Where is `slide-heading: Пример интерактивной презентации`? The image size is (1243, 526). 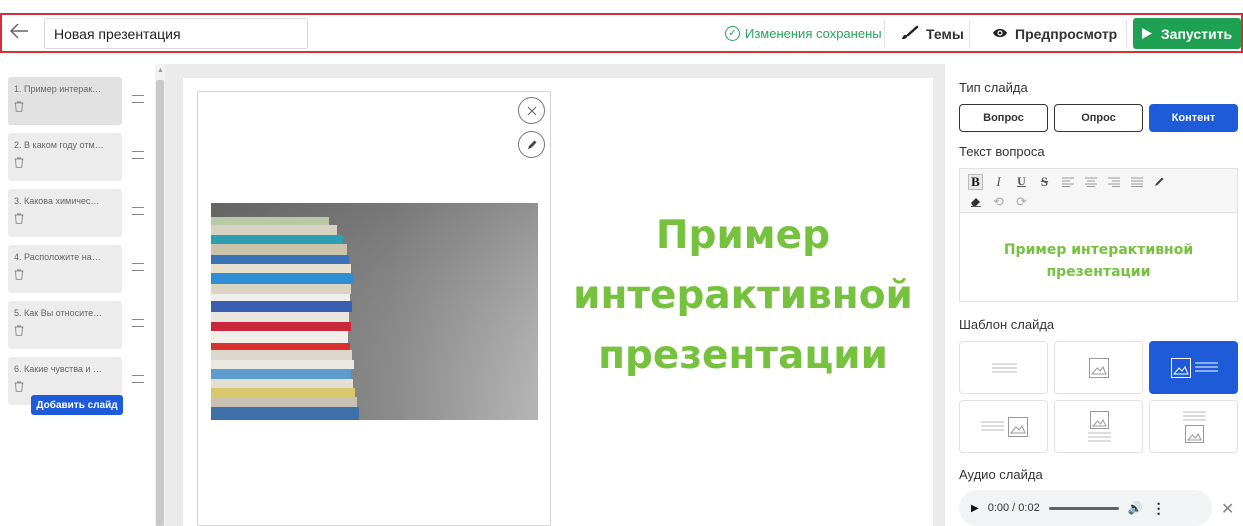
slide-heading: Пример интерактивной презентации is located at coordinates (743, 296).